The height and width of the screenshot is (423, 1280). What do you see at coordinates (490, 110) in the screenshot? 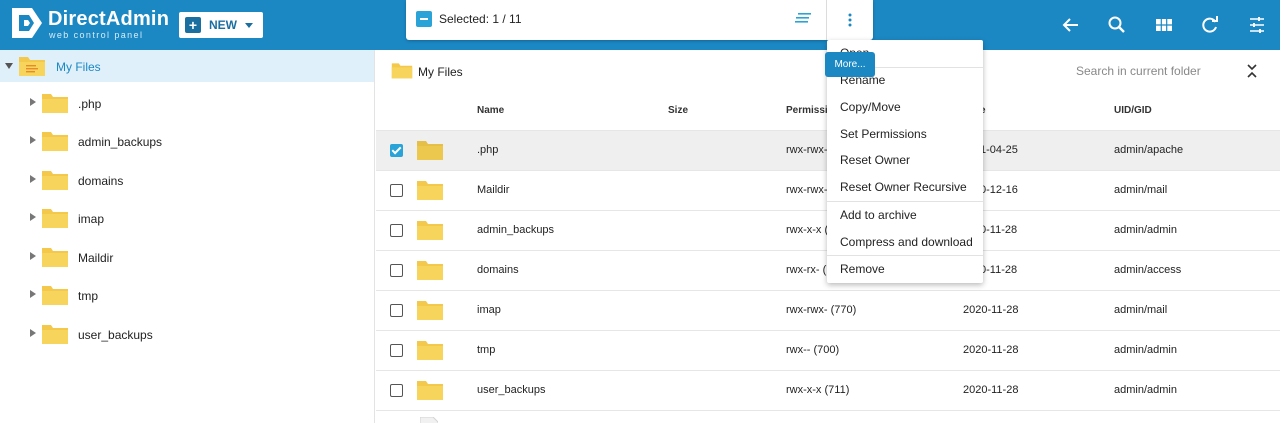
I see `column-header-name: Name` at bounding box center [490, 110].